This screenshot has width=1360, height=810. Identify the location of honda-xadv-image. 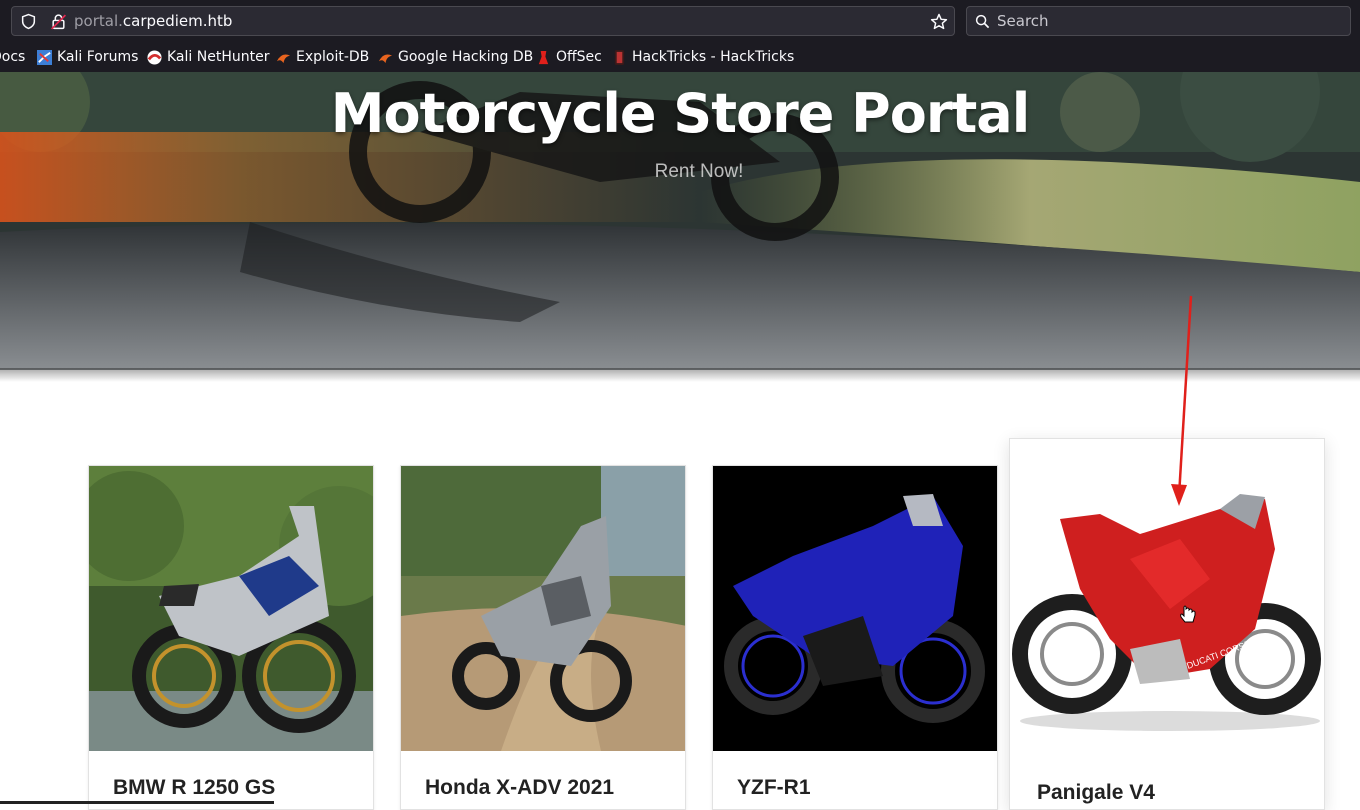
(543, 608).